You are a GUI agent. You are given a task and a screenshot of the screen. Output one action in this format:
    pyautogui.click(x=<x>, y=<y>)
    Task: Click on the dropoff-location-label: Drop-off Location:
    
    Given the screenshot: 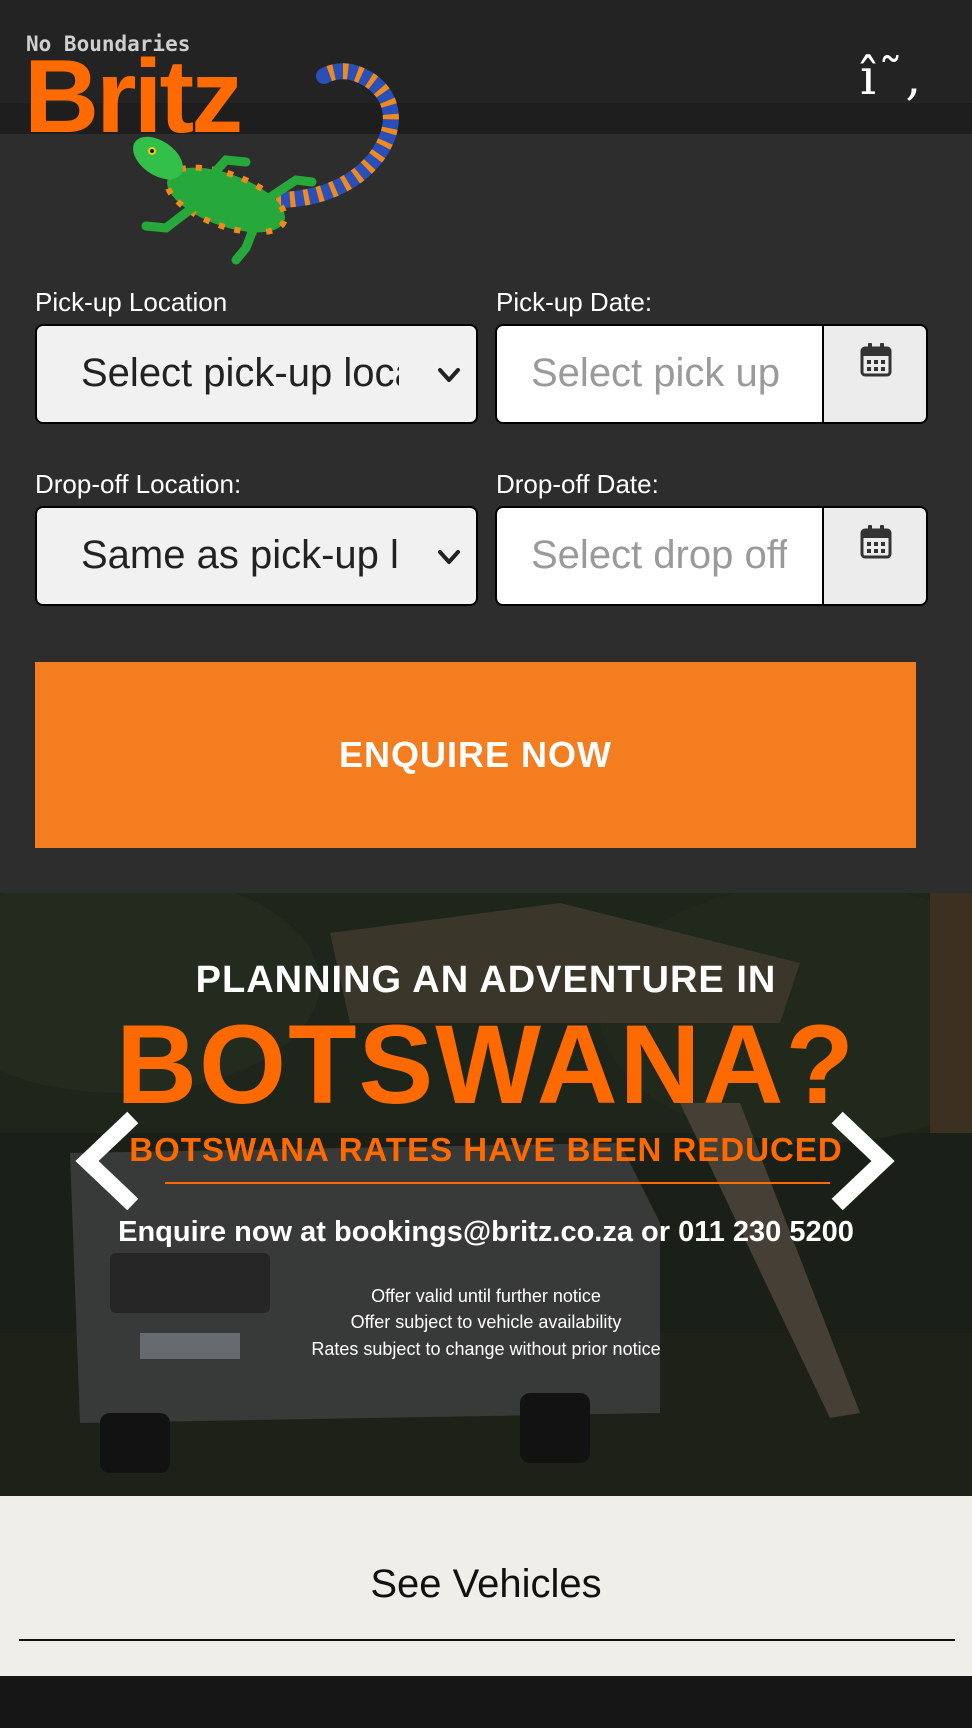 What is the action you would take?
    pyautogui.click(x=138, y=484)
    